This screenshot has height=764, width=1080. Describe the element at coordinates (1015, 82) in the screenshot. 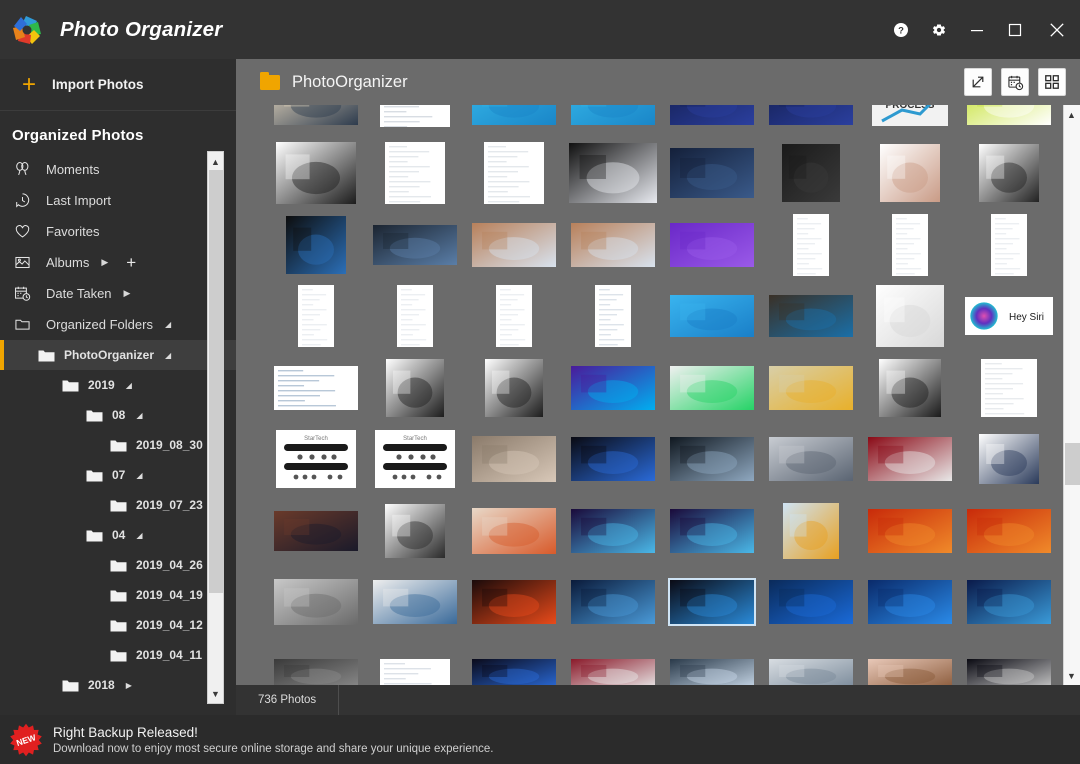

I see `date-view-button` at that location.